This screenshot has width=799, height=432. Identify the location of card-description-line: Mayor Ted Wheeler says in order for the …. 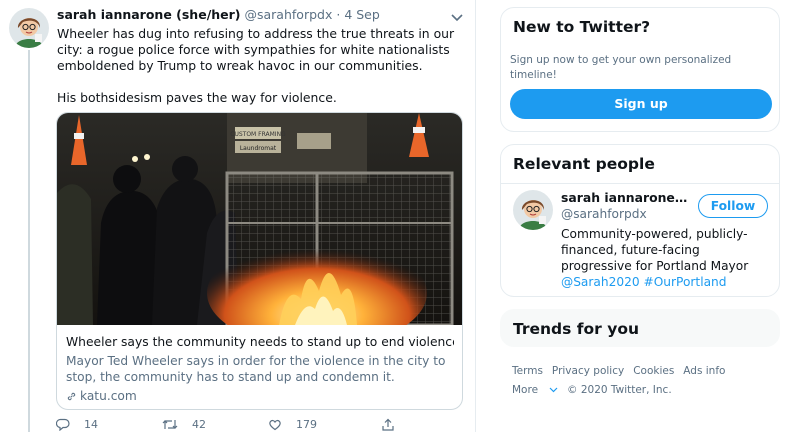
(256, 361).